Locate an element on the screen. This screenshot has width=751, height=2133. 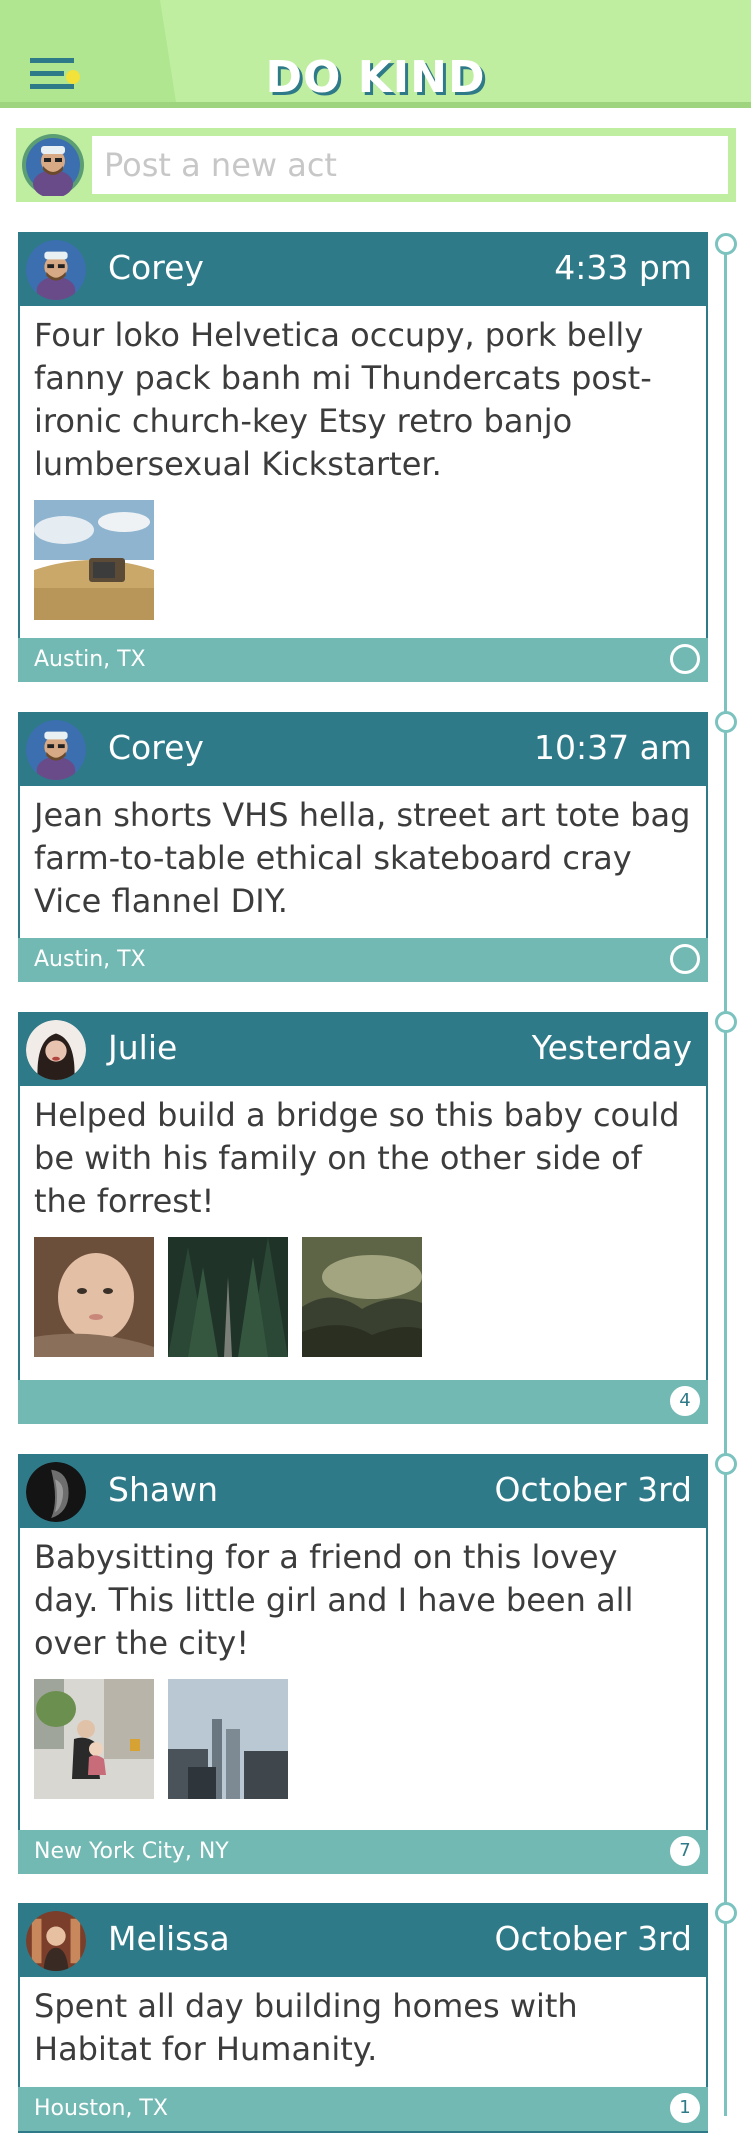
post-time: Yesterday is located at coordinates (611, 1047).